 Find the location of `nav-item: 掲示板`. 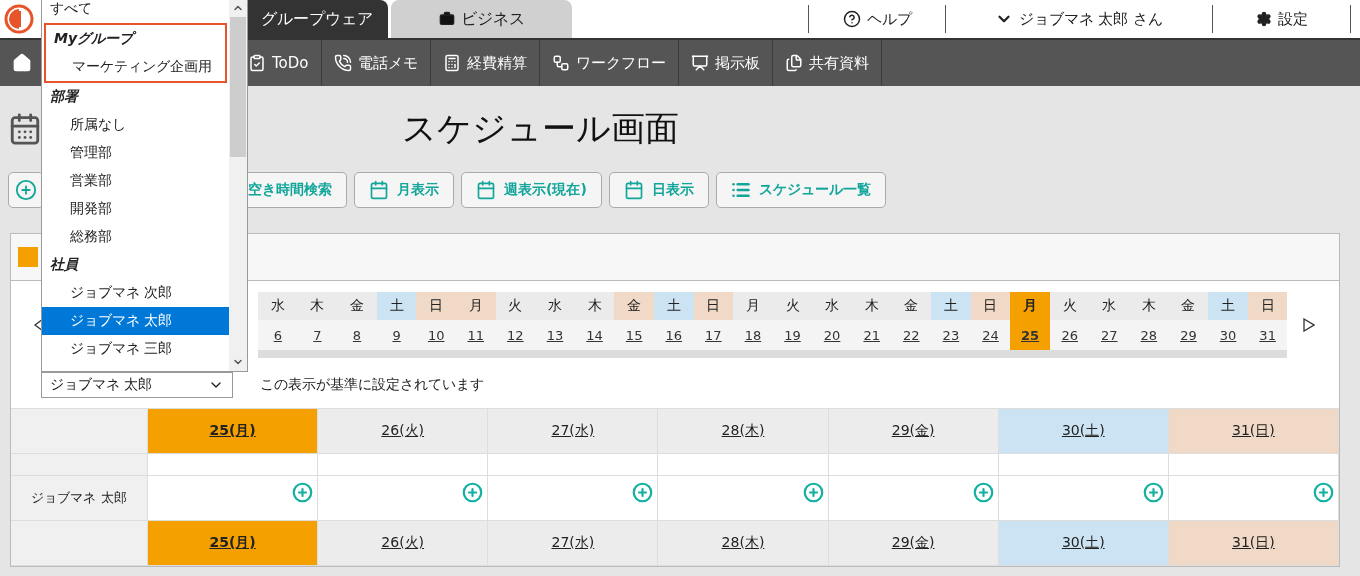

nav-item: 掲示板 is located at coordinates (725, 63).